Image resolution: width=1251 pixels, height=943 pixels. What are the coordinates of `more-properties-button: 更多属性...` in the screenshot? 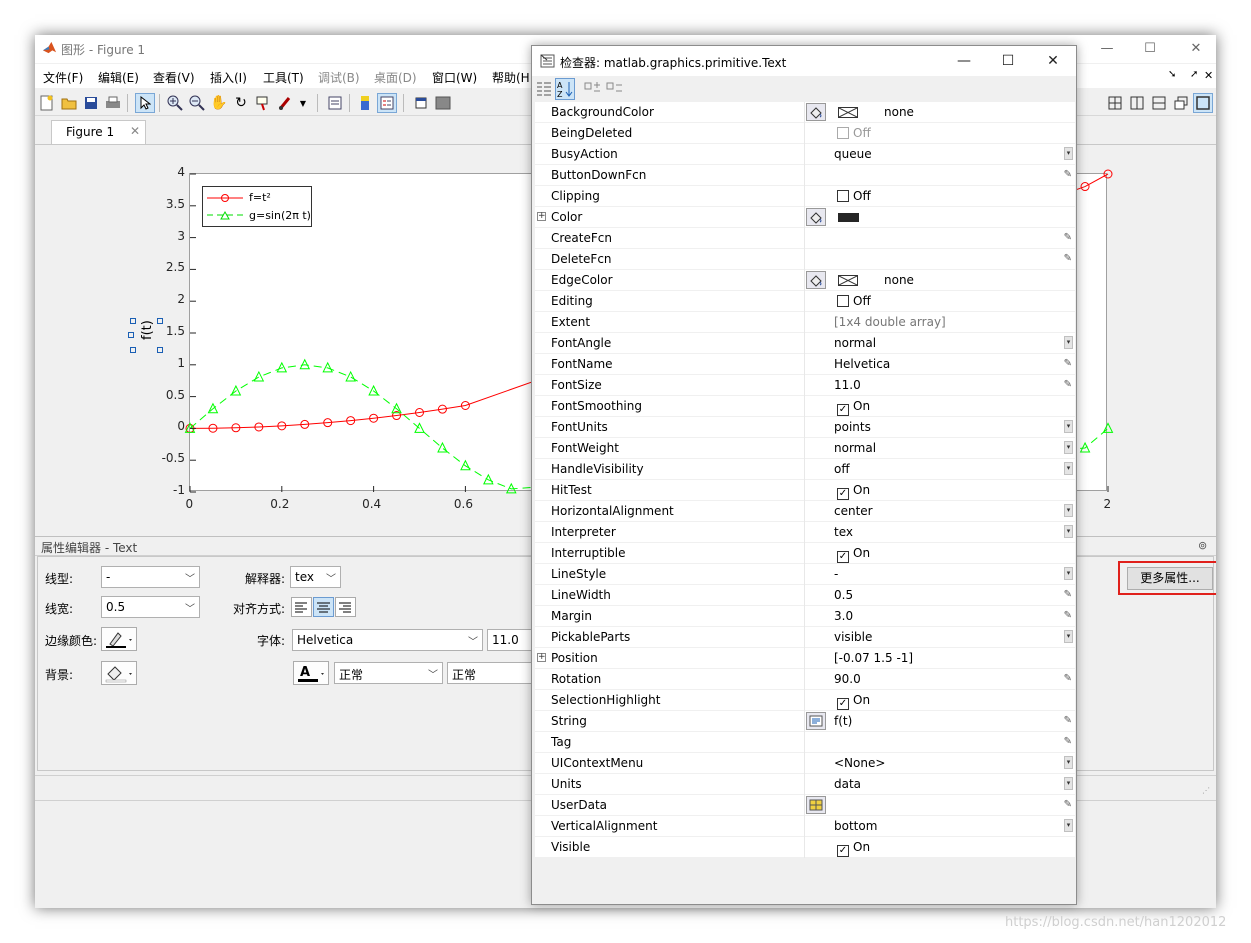 It's located at (1170, 578).